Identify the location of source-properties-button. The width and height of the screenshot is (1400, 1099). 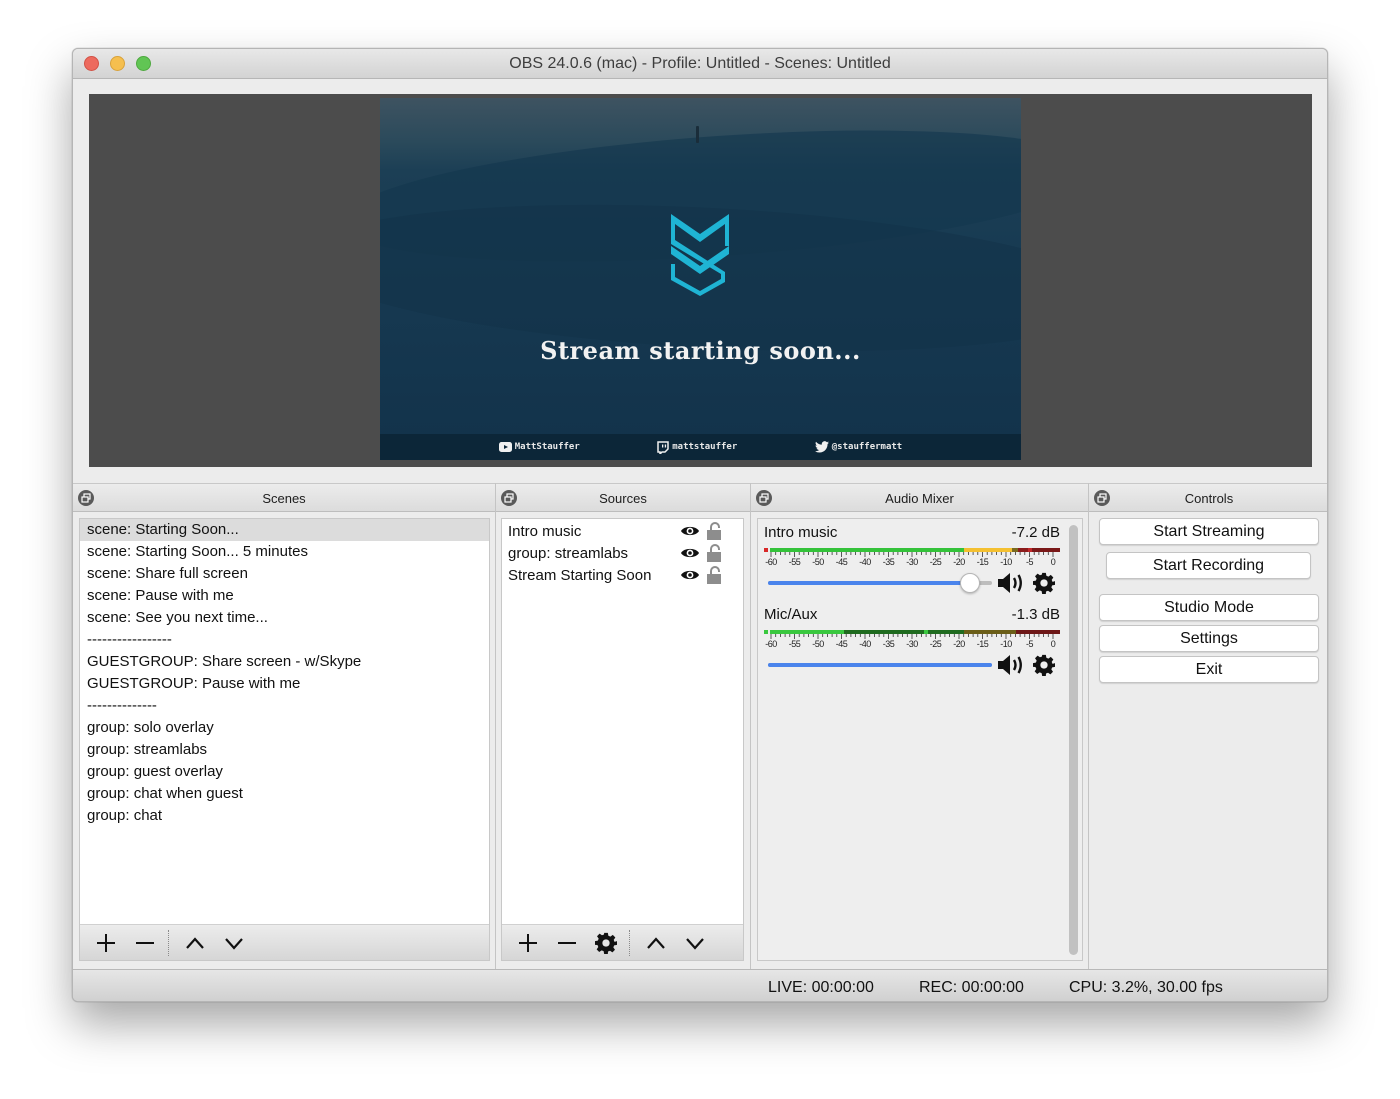
(605, 943).